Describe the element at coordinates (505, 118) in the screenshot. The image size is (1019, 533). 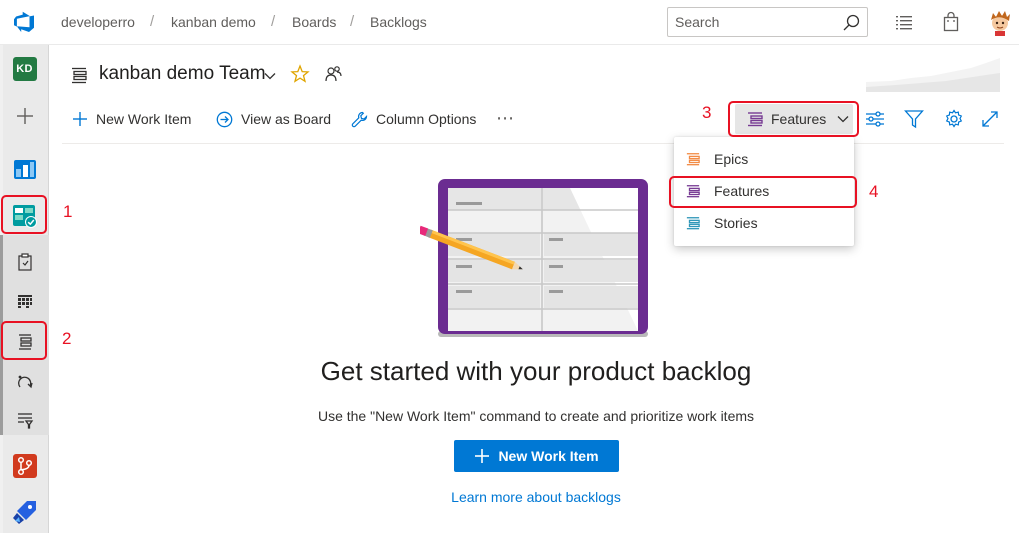
I see `more-actions-button: ⋯` at that location.